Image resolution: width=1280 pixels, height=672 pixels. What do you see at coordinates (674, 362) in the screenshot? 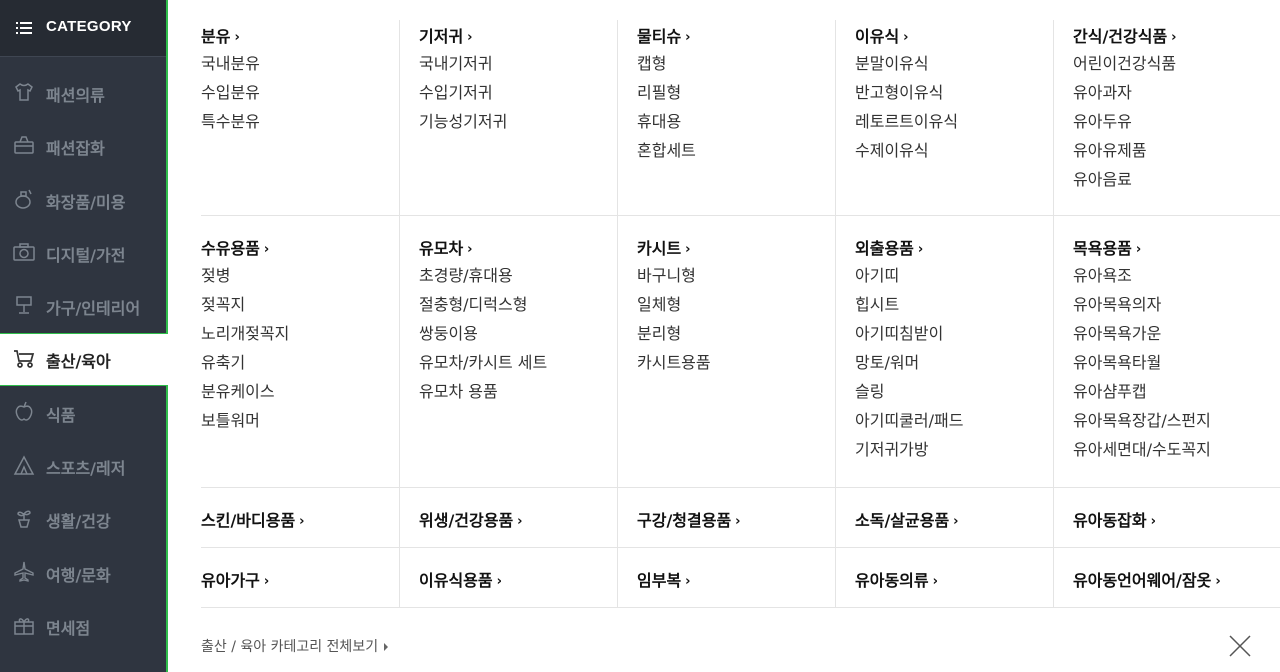
I see `subcategory-link: 카시트용품` at bounding box center [674, 362].